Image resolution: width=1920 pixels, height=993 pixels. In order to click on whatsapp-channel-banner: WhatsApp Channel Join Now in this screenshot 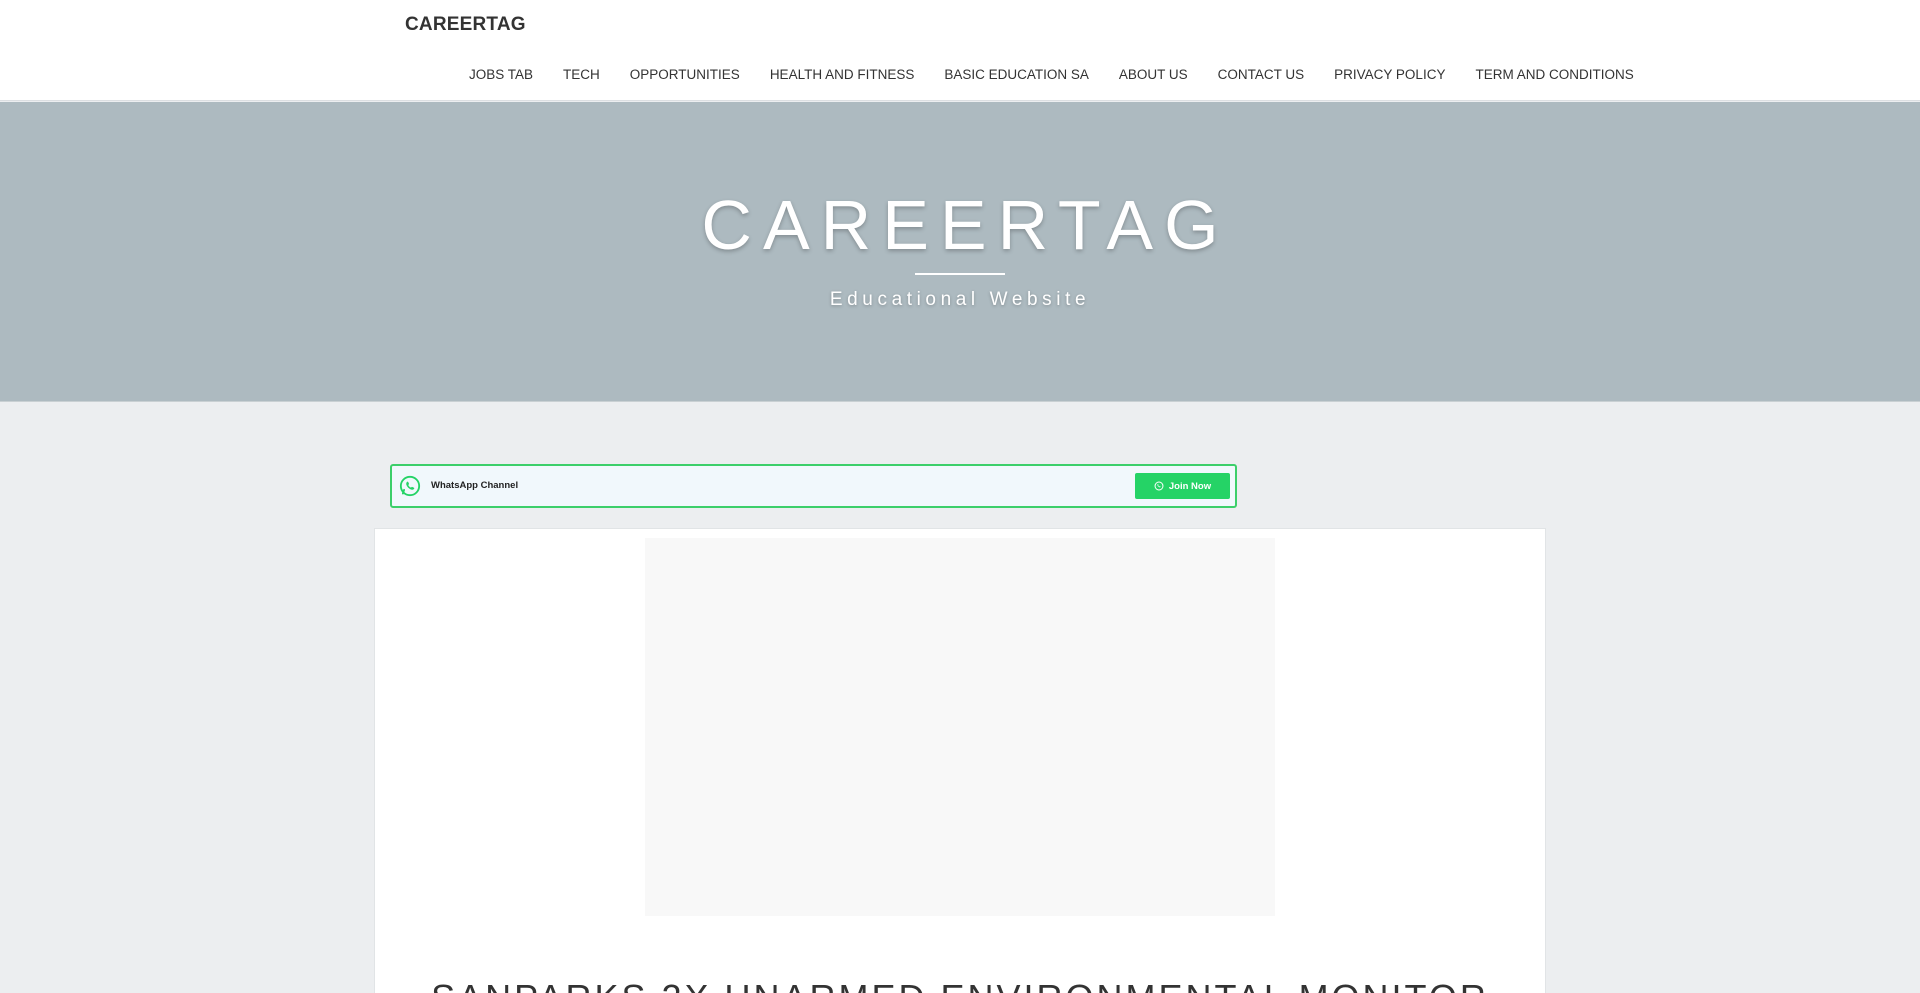, I will do `click(813, 486)`.